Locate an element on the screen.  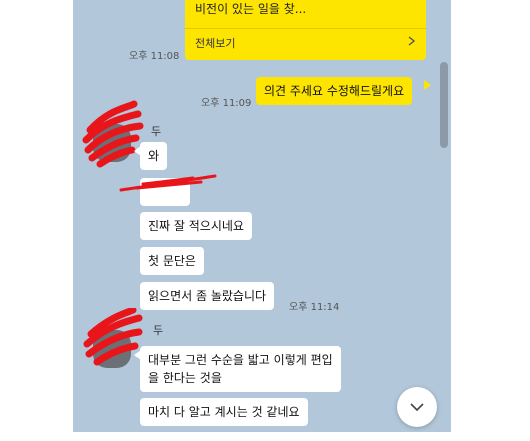
message-line: 대부분 그런 수순을 밟고 이렇게 편입 is located at coordinates (240, 360).